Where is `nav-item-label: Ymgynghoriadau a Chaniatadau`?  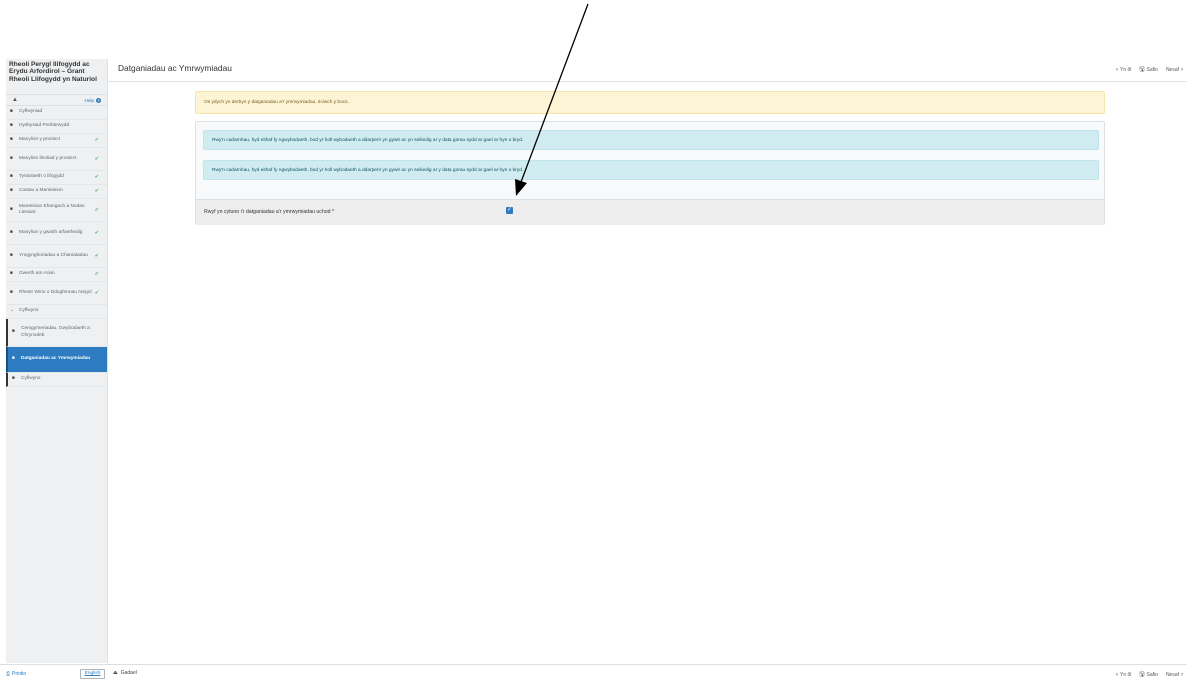 nav-item-label: Ymgynghoriadau a Chaniatadau is located at coordinates (53, 255).